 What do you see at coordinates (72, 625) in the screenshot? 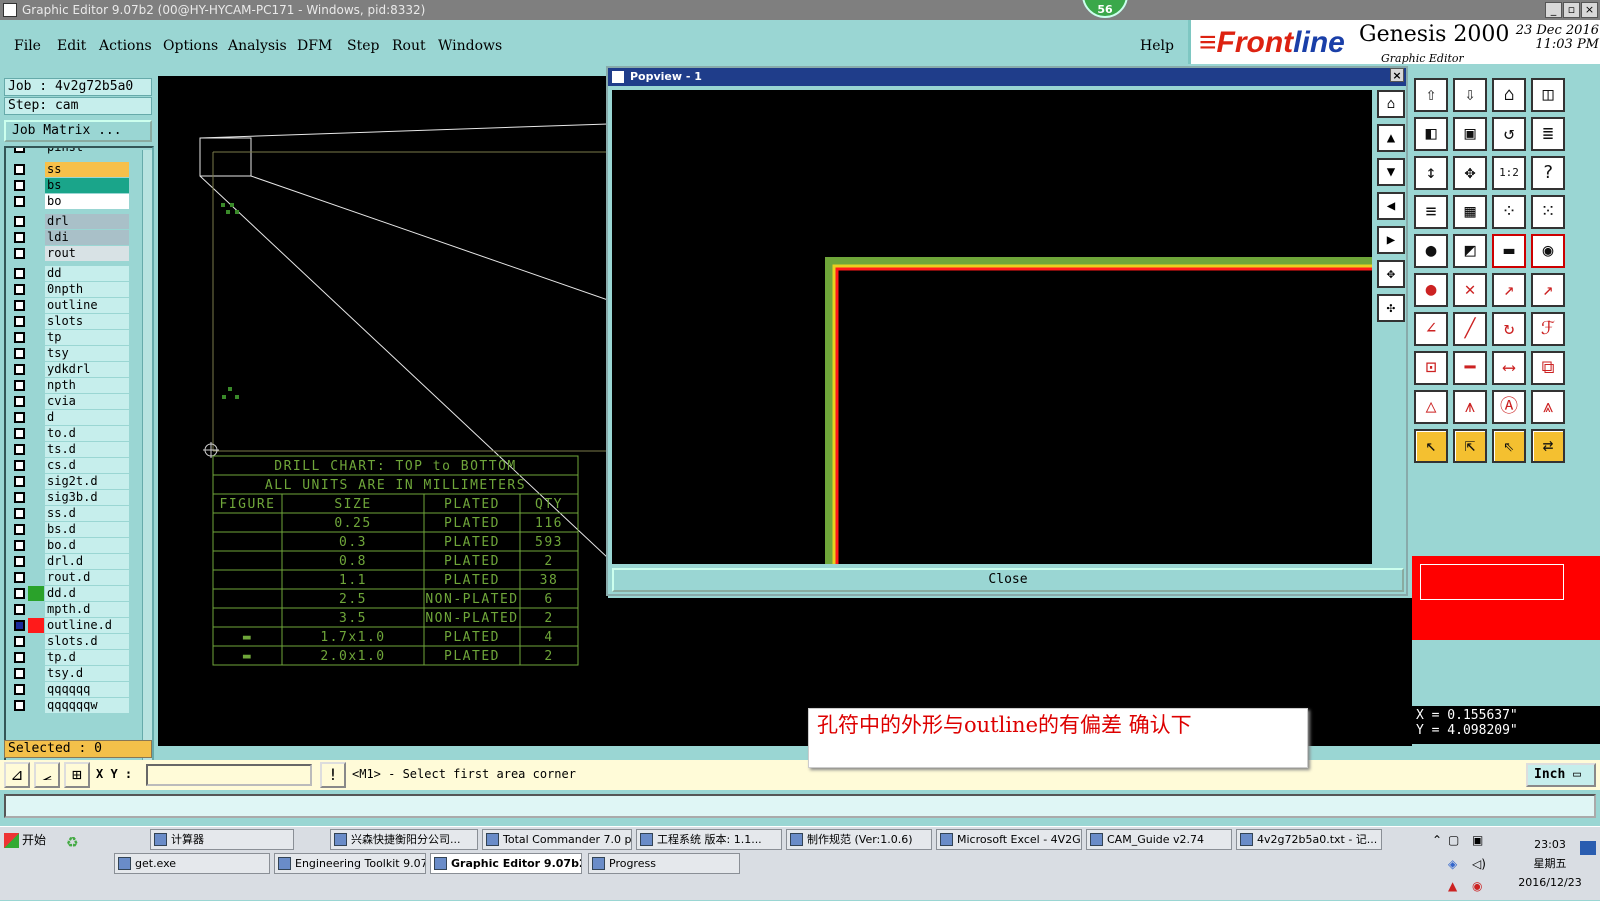
I see `layer-row: outline.d` at bounding box center [72, 625].